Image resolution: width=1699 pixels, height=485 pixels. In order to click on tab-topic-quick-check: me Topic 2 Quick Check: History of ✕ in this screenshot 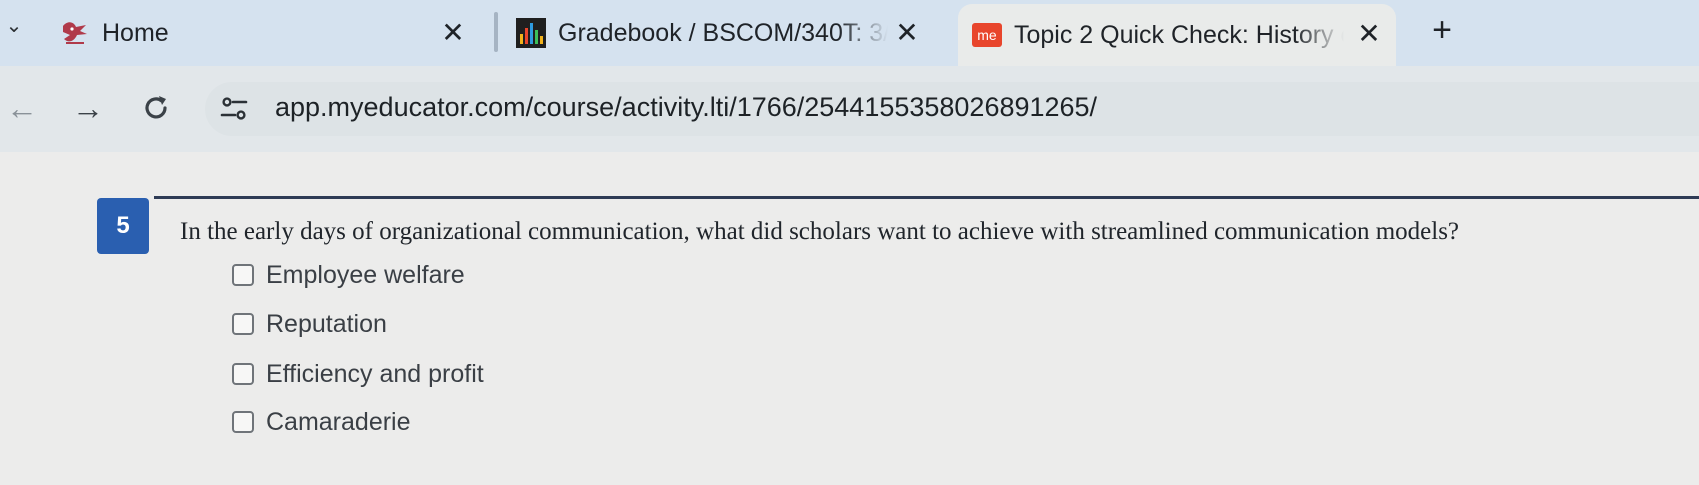, I will do `click(1177, 35)`.